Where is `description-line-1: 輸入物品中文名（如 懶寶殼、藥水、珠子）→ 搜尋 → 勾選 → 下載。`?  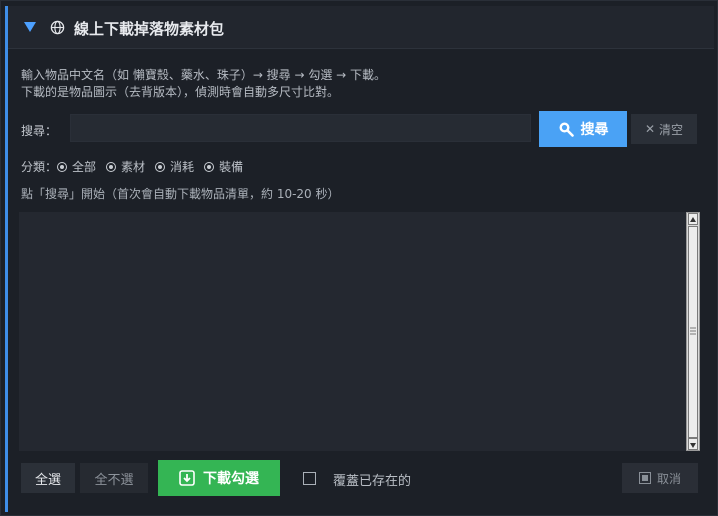 description-line-1: 輸入物品中文名（如 懶寶殼、藥水、珠子）→ 搜尋 → 勾選 → 下載。 is located at coordinates (204, 75).